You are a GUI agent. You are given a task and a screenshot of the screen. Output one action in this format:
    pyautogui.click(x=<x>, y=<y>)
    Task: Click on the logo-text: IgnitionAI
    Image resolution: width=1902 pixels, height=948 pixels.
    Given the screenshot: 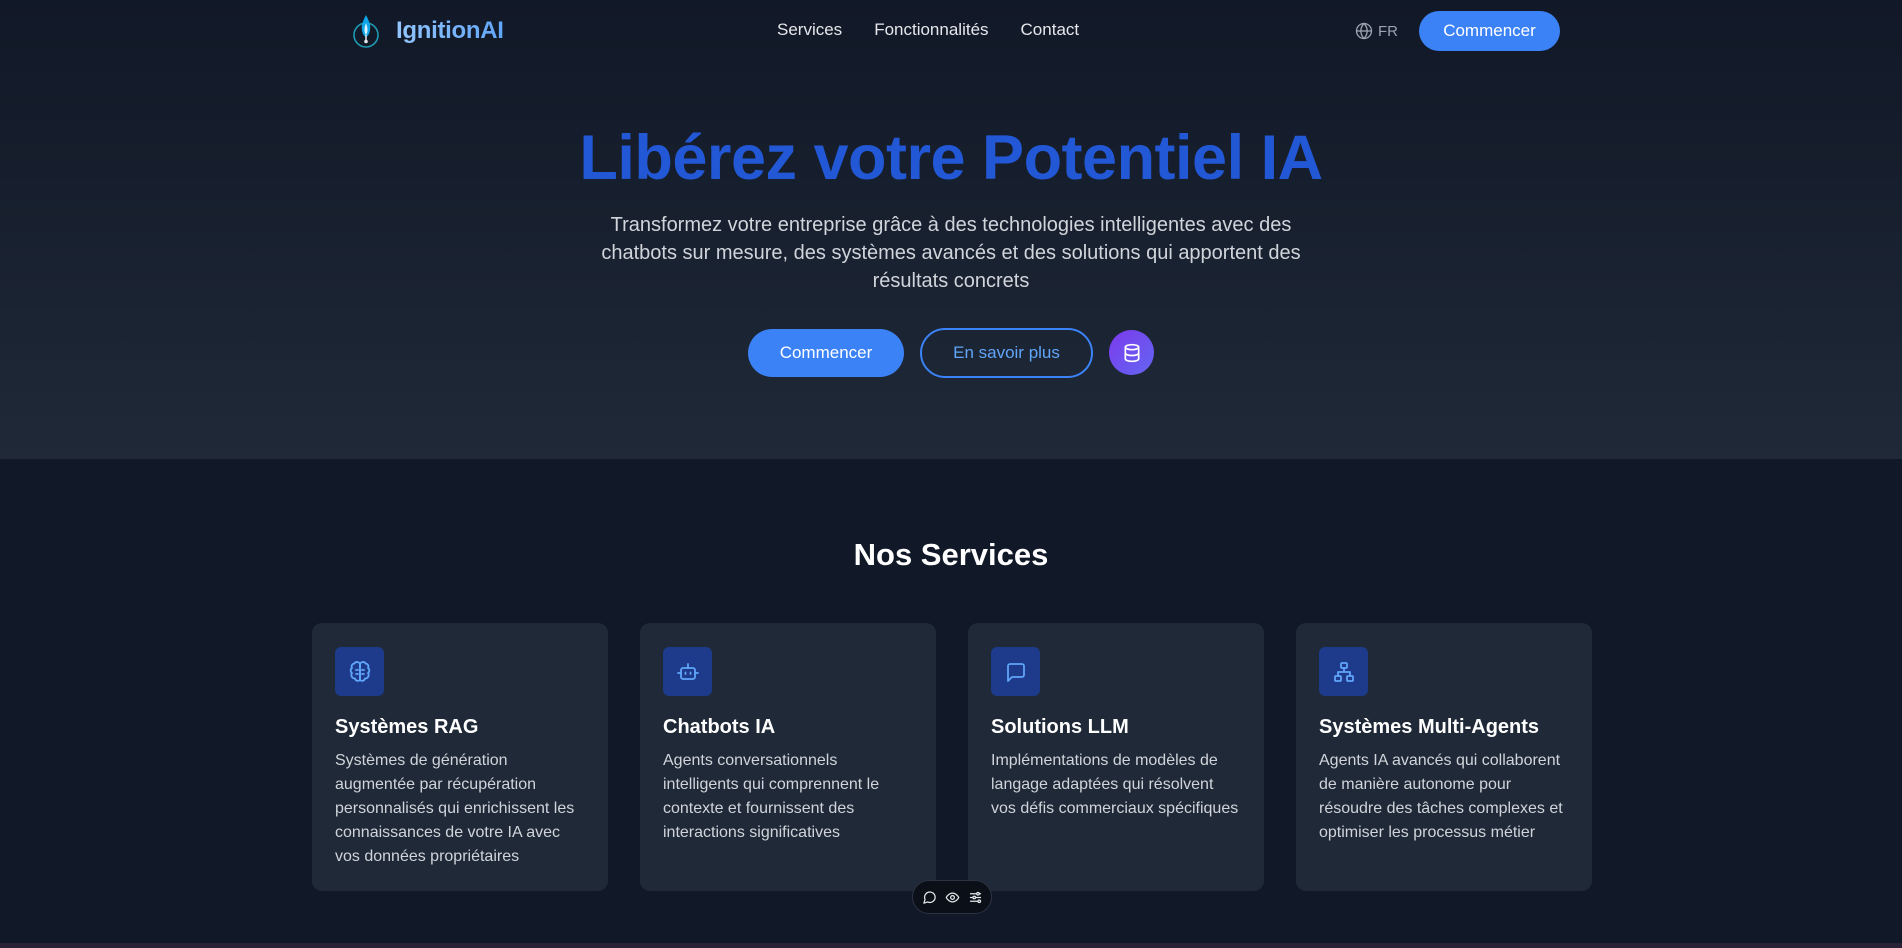 What is the action you would take?
    pyautogui.click(x=450, y=30)
    